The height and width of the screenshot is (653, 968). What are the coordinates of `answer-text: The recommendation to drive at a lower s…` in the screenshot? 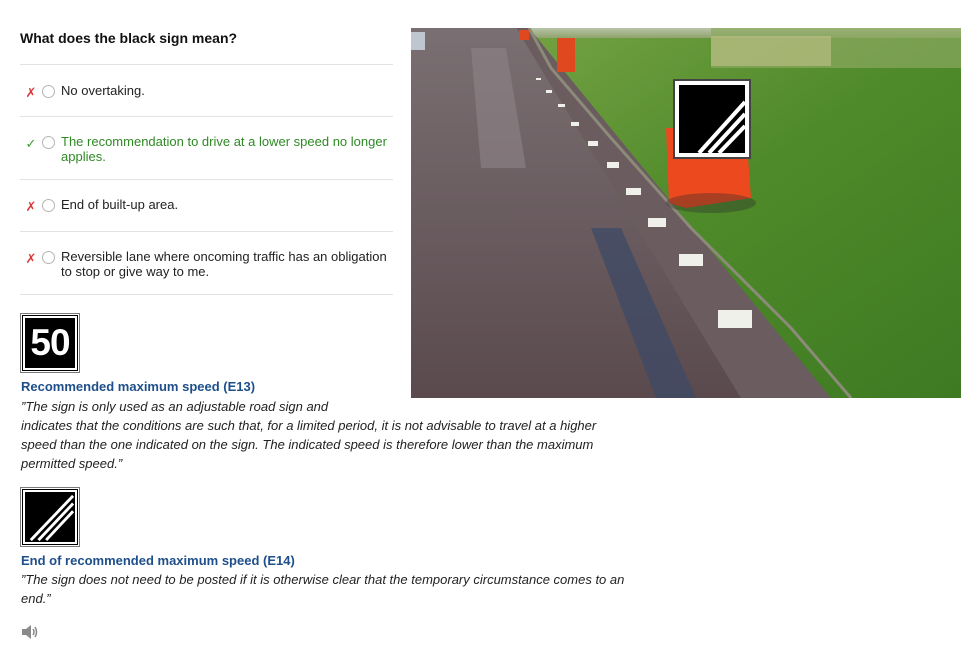 It's located at (224, 149).